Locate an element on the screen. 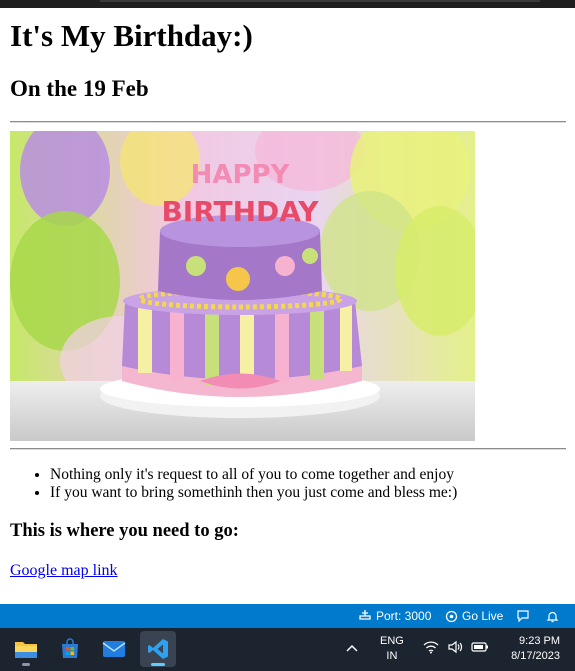 This screenshot has height=671, width=575. page-content: It's My Birthday:) On the 19 Feb is located at coordinates (288, 55).